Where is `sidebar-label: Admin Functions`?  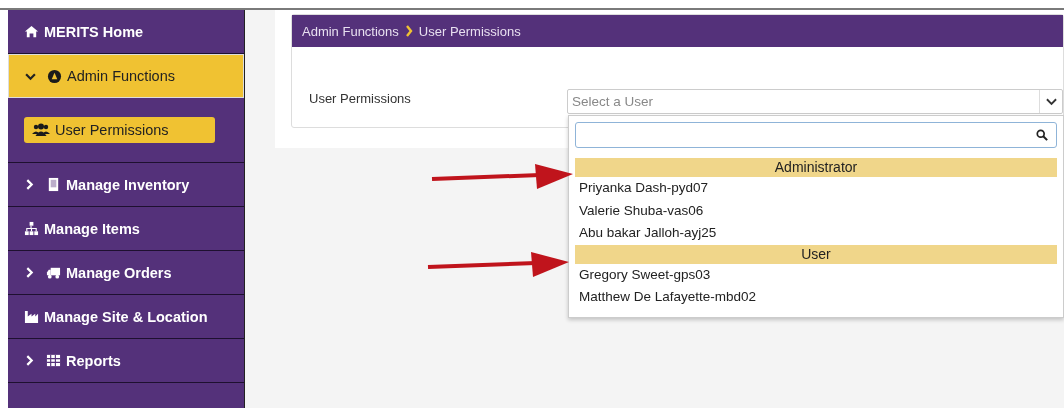 sidebar-label: Admin Functions is located at coordinates (121, 76).